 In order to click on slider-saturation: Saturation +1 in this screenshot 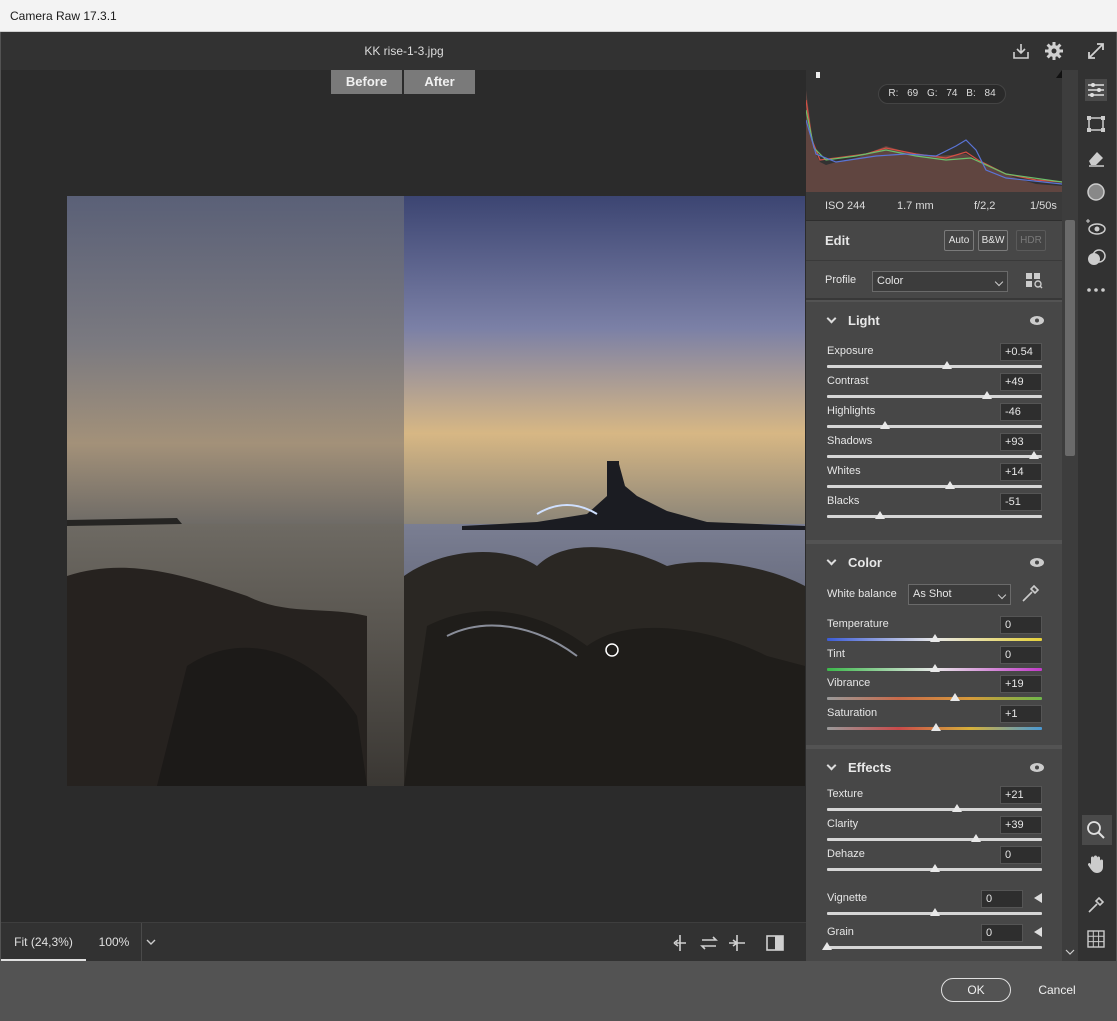, I will do `click(934, 719)`.